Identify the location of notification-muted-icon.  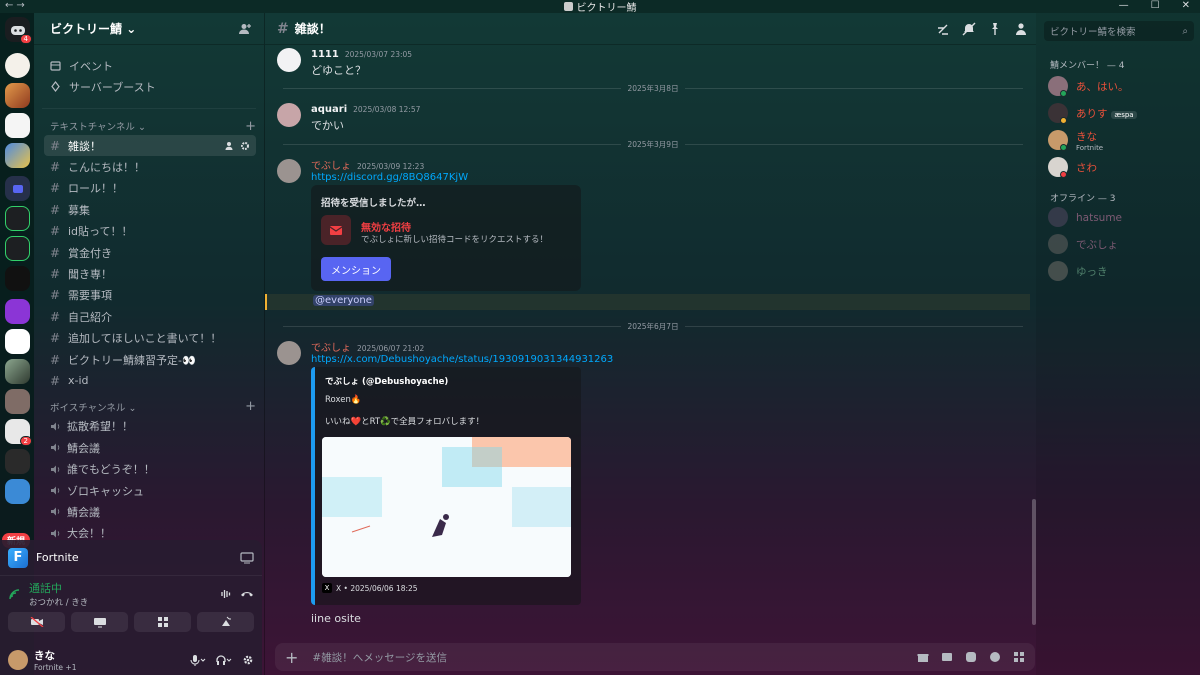
(969, 29).